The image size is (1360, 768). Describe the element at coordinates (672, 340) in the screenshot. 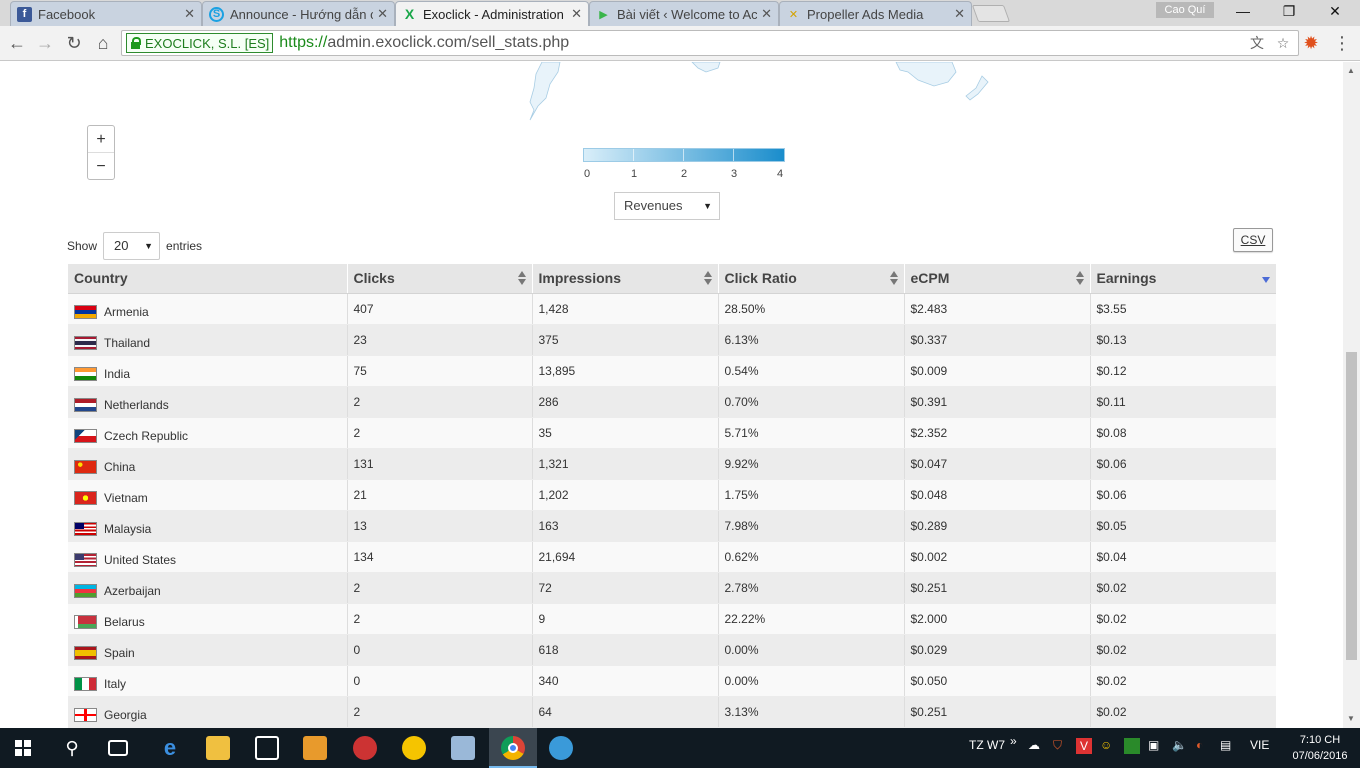

I see `table-row: Thailand 23 375 6.13% $0.337 $0.13` at that location.